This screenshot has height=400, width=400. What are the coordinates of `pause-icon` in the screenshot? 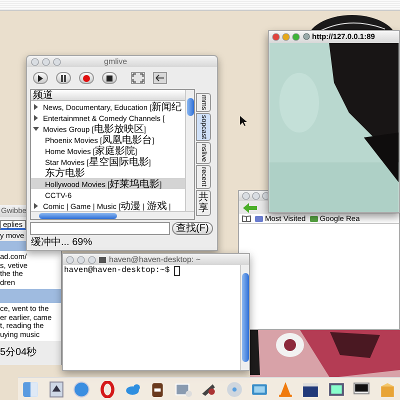 It's located at (63, 78).